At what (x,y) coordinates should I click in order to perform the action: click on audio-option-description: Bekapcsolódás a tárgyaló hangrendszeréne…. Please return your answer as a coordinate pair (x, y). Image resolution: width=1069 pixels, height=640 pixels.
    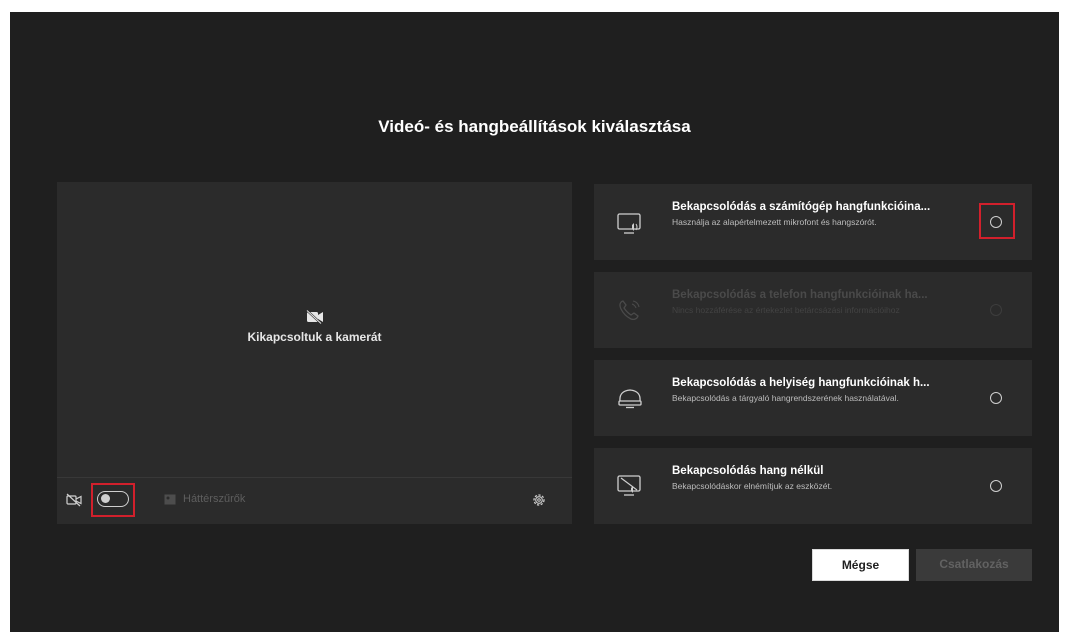
    Looking at the image, I should click on (785, 398).